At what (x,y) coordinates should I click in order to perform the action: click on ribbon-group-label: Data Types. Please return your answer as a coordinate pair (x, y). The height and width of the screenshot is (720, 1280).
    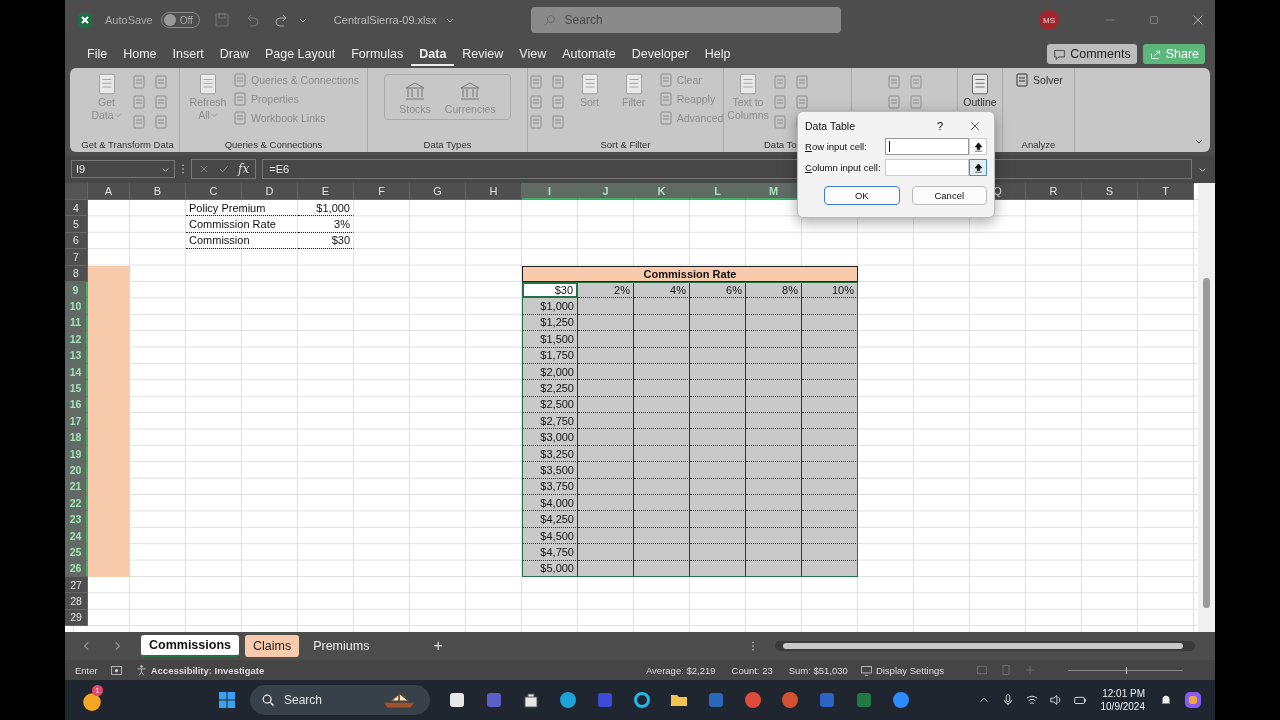
    Looking at the image, I should click on (447, 144).